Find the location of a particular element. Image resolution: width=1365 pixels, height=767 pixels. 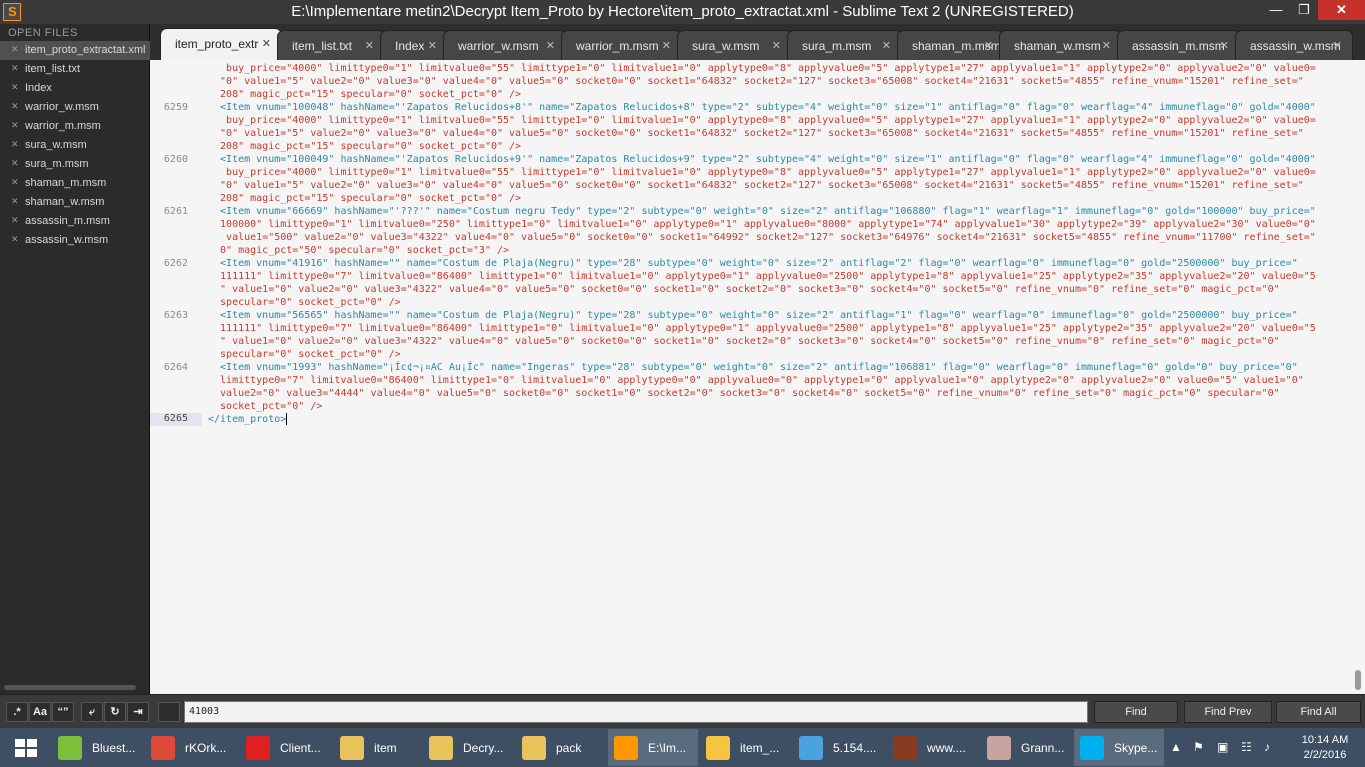

case-sensitive-toggle: Aa is located at coordinates (40, 712).